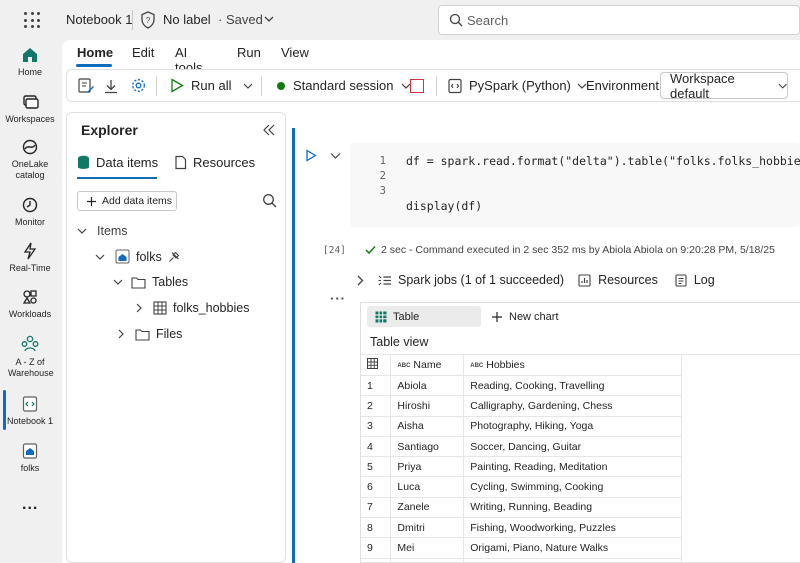  Describe the element at coordinates (269, 200) in the screenshot. I see `search-icon` at that location.